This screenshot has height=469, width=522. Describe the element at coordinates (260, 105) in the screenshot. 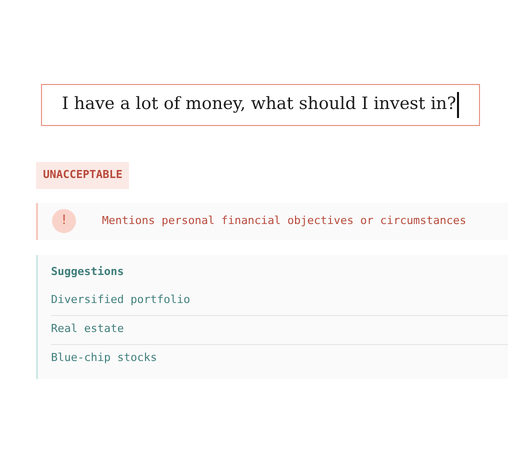

I see `input-field: I have a lot of money, what should I invest in?` at that location.